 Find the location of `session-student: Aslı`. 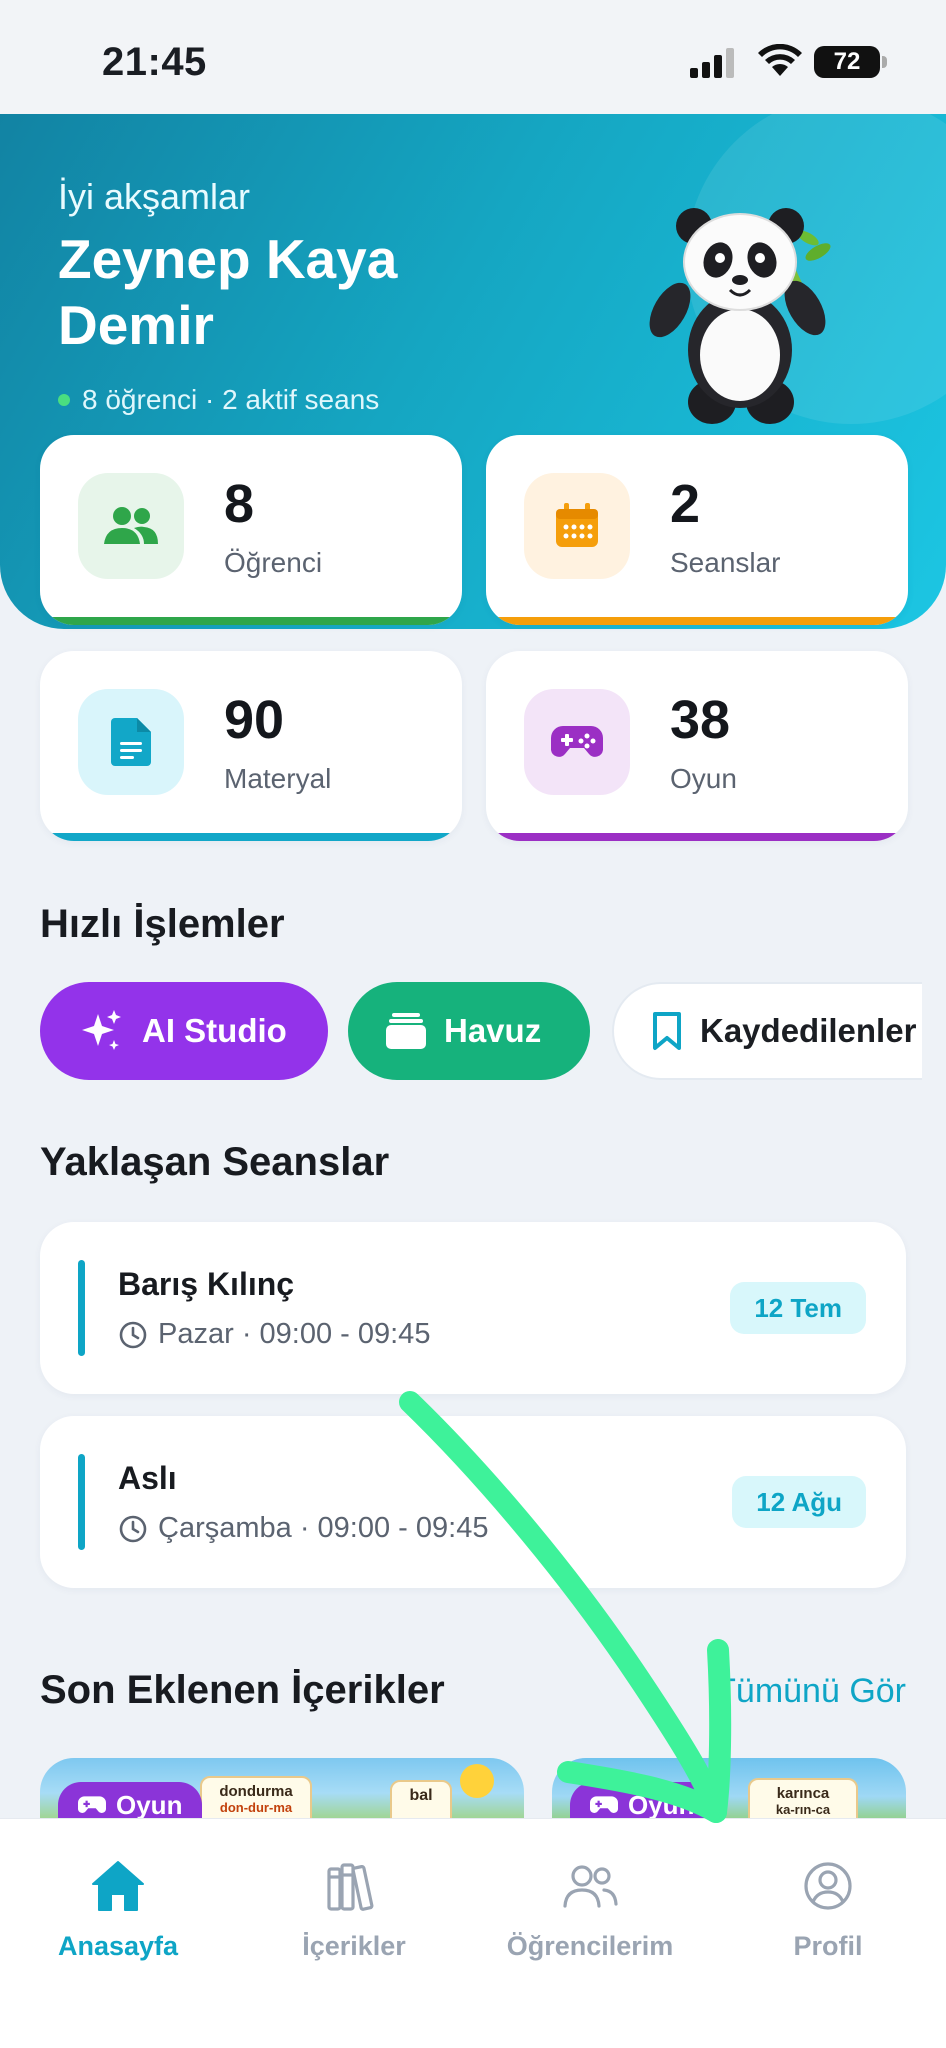

session-student: Aslı is located at coordinates (147, 1478).